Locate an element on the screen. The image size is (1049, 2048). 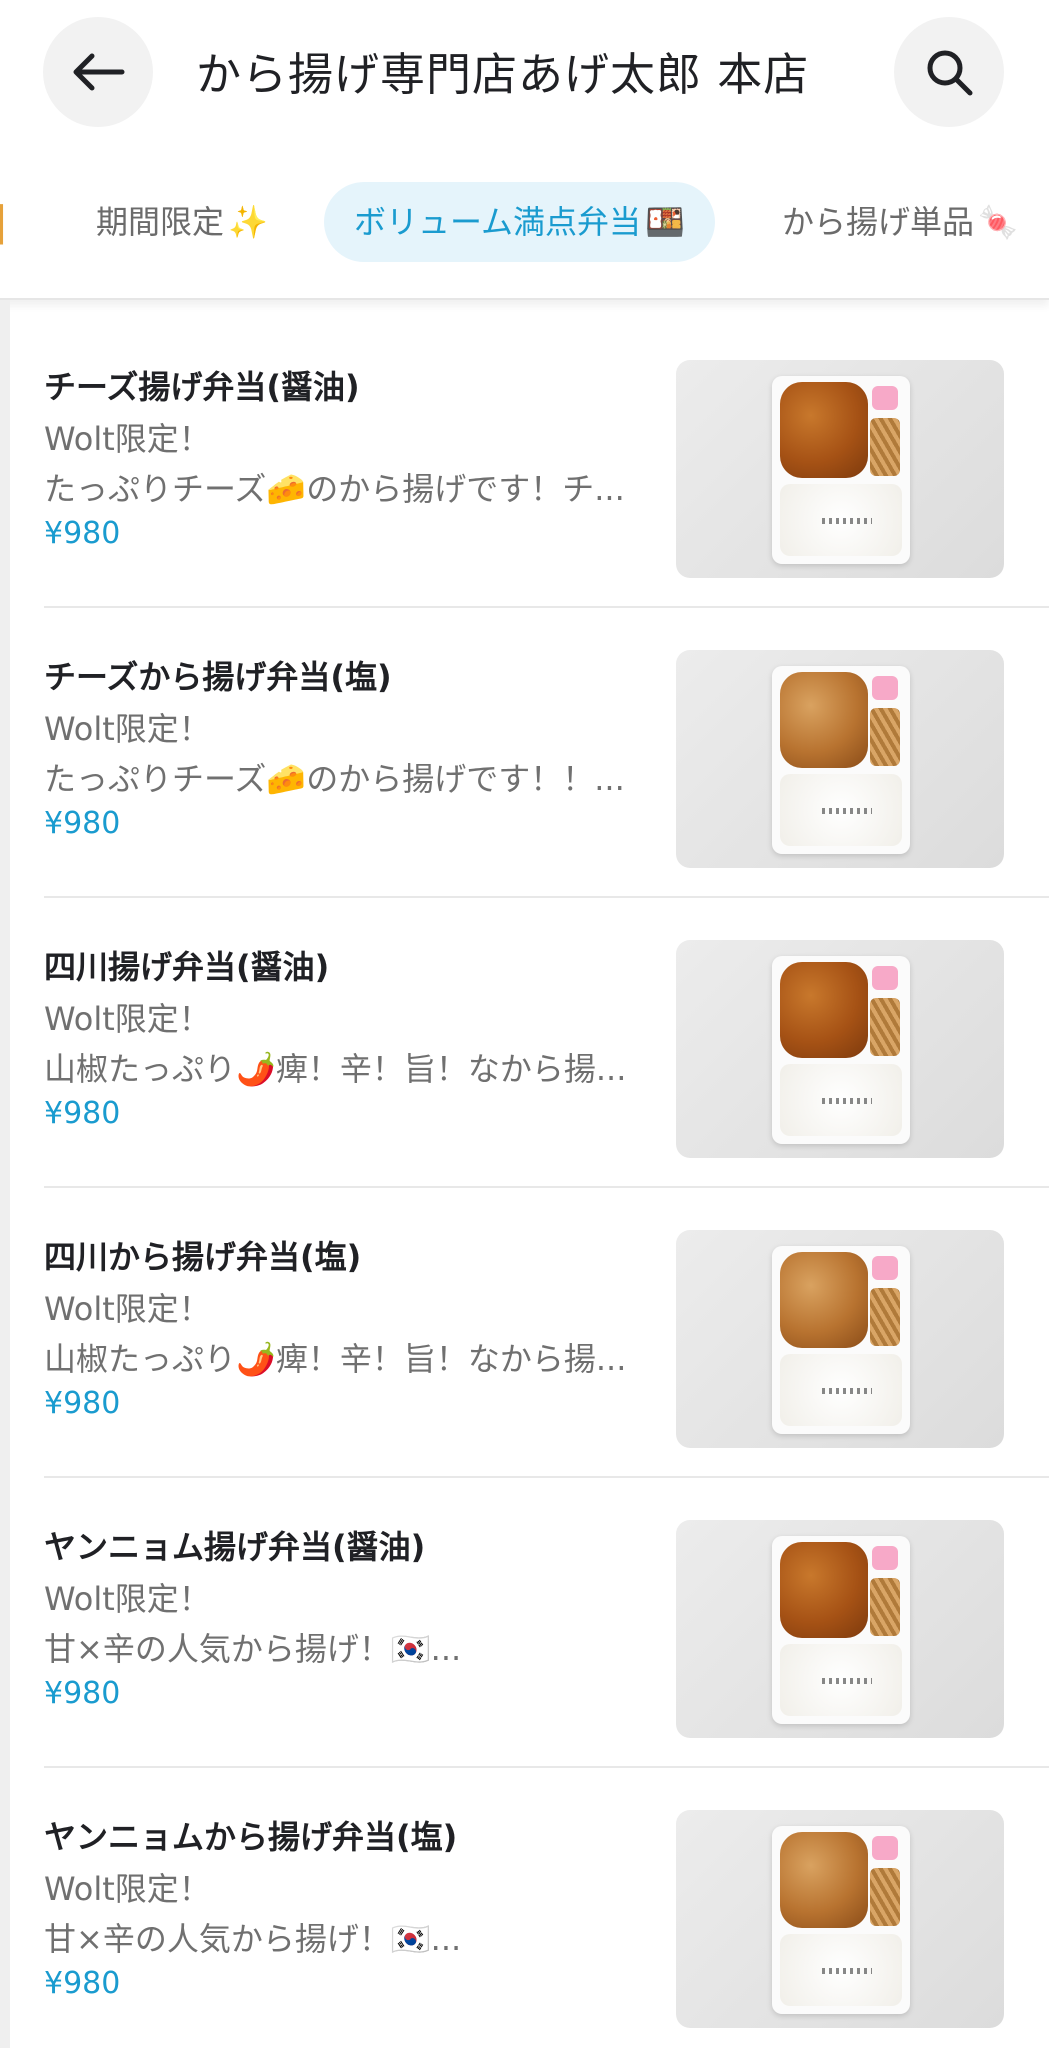
item-name: チーズから揚げ弁当(塩) is located at coordinates (218, 677).